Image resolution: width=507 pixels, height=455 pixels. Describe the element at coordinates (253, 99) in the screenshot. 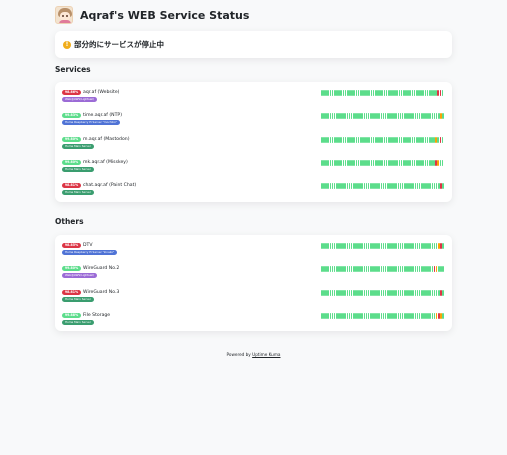

I see `monitor-row: 98.86% aqr.af (Website) Web@AWS(Lightsail)` at that location.